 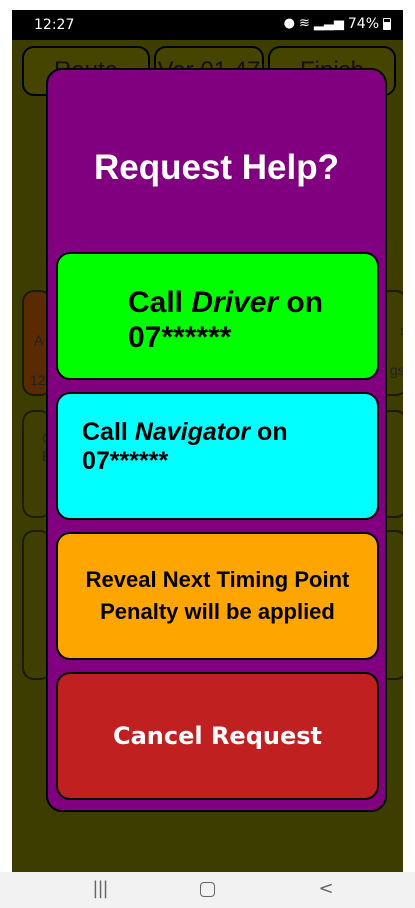 I want to click on bg-tile-right-line2: gs, so click(x=396, y=370).